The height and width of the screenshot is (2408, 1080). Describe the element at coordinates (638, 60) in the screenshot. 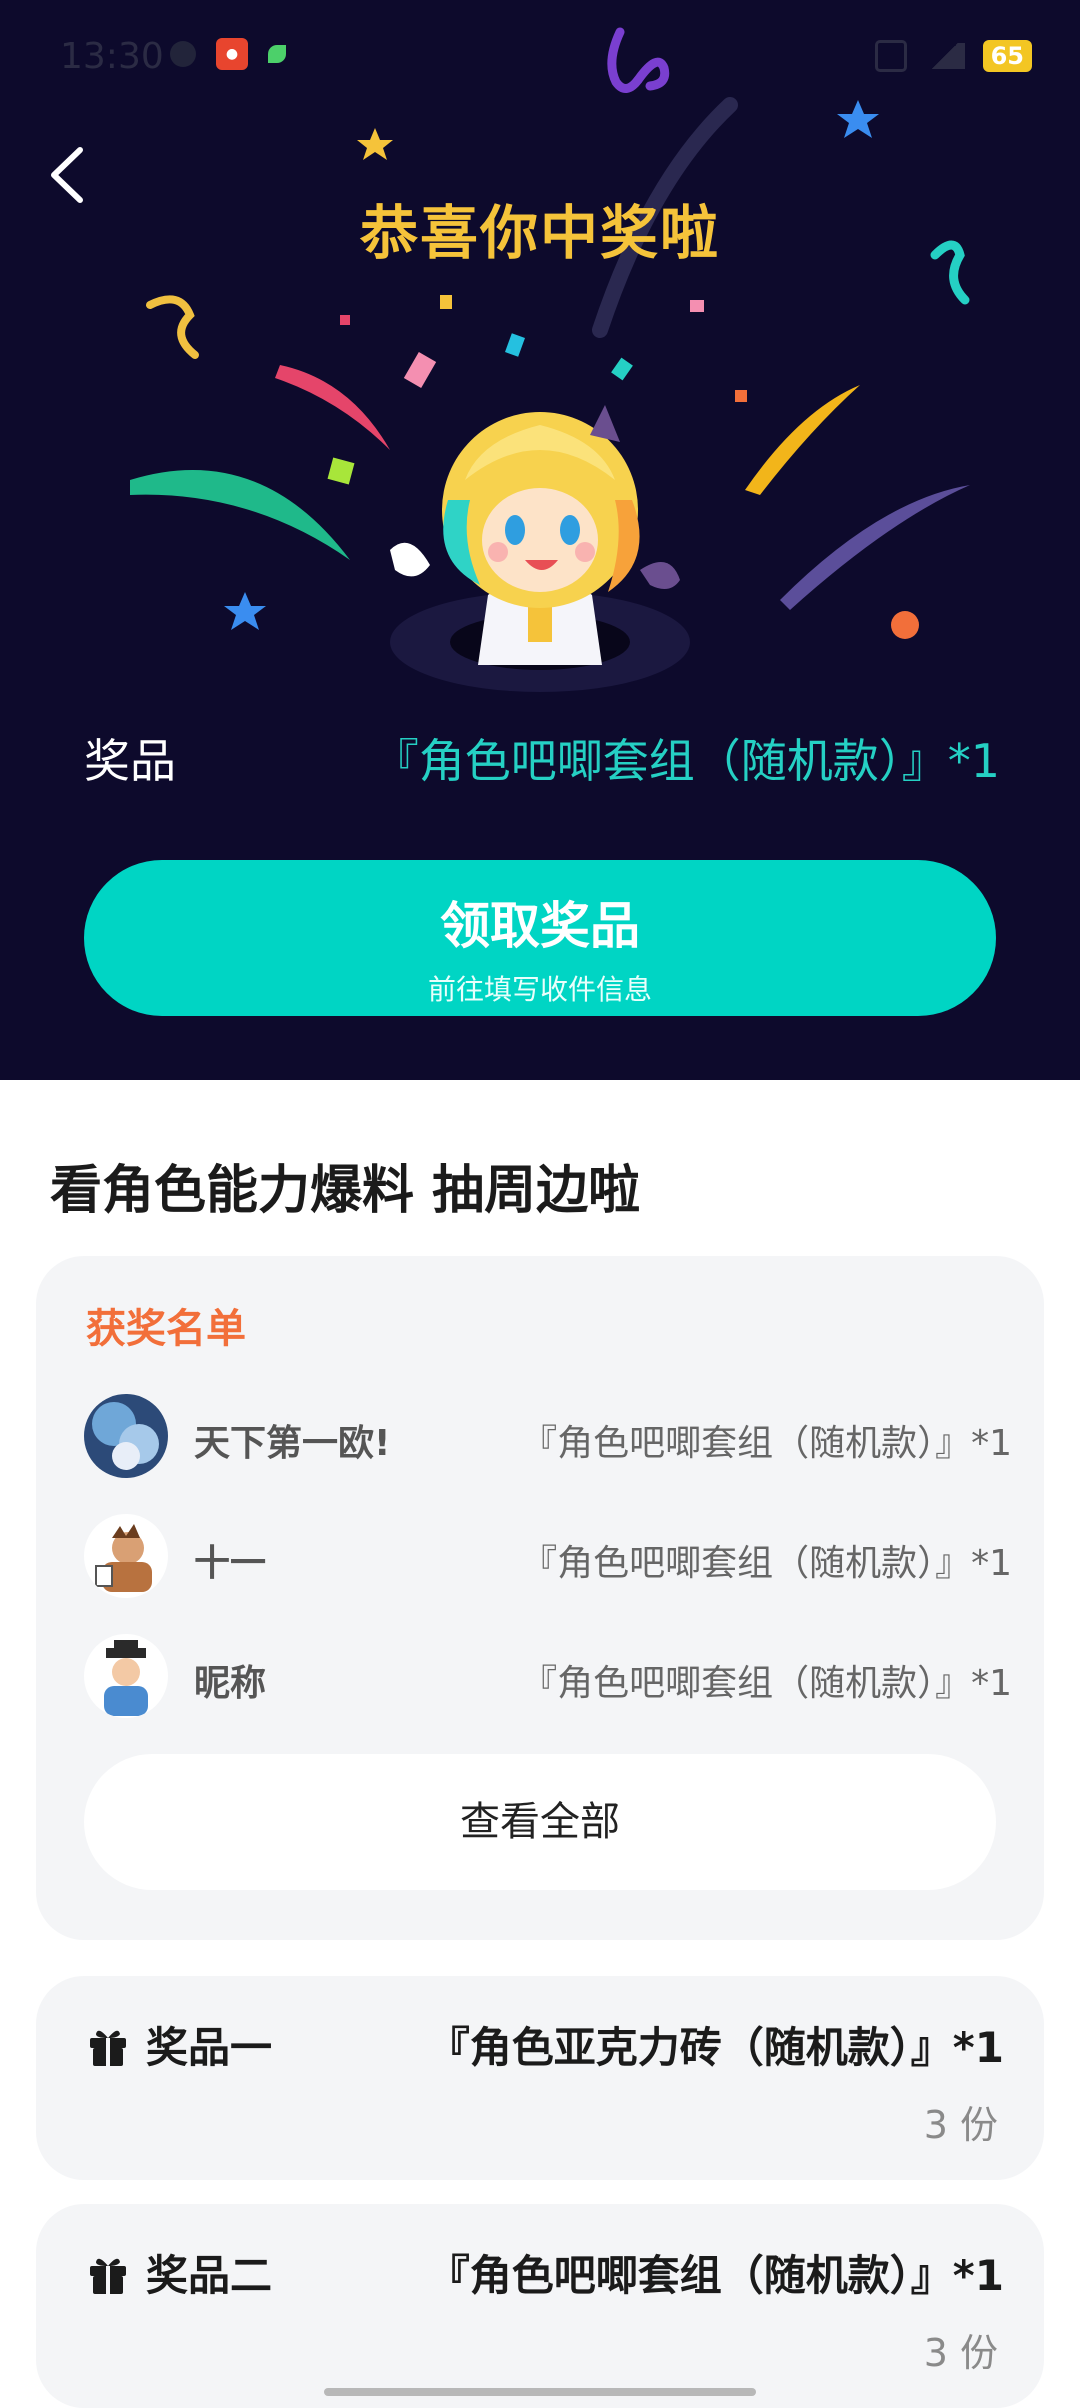

I see `app-logo-icon` at that location.